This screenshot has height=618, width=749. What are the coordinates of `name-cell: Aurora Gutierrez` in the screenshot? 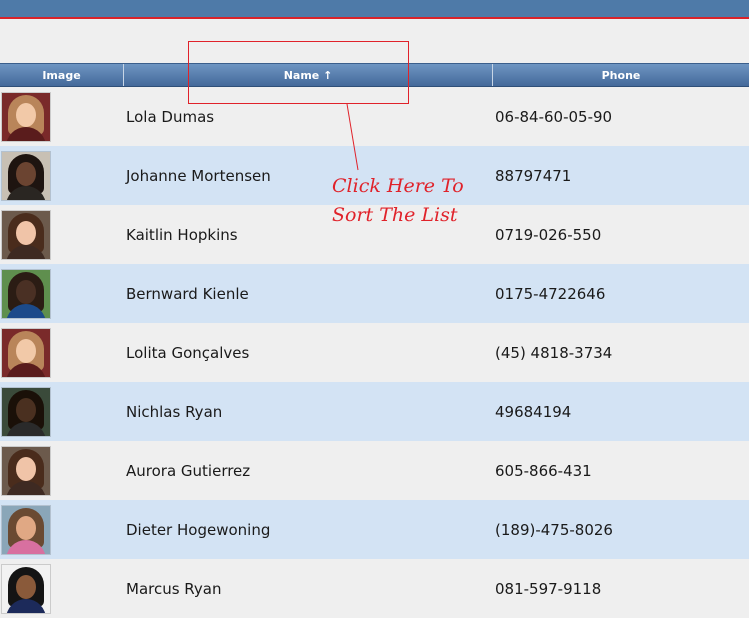 It's located at (188, 470).